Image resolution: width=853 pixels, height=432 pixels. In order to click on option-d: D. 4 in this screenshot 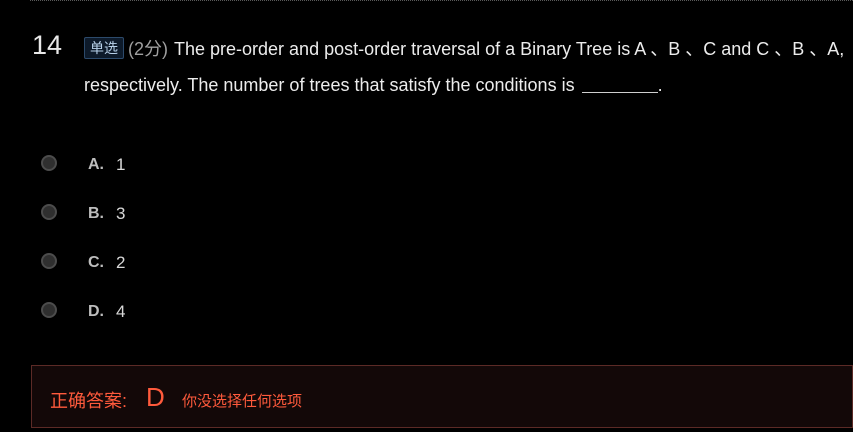, I will do `click(190, 317)`.